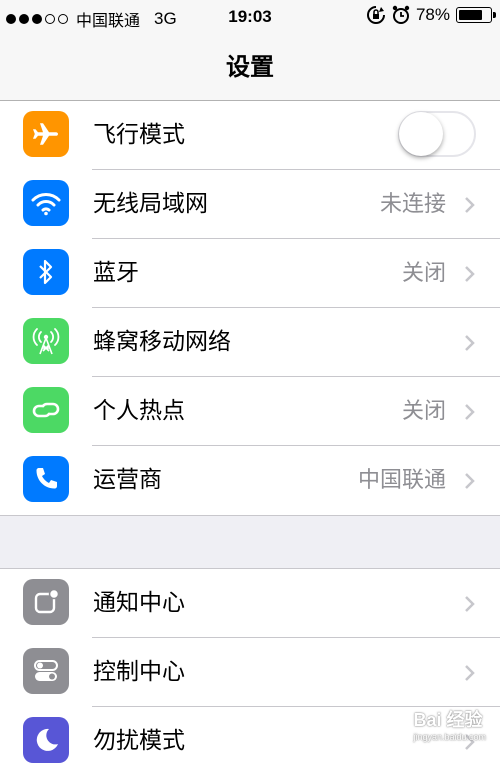  Describe the element at coordinates (46, 479) in the screenshot. I see `phone-icon` at that location.